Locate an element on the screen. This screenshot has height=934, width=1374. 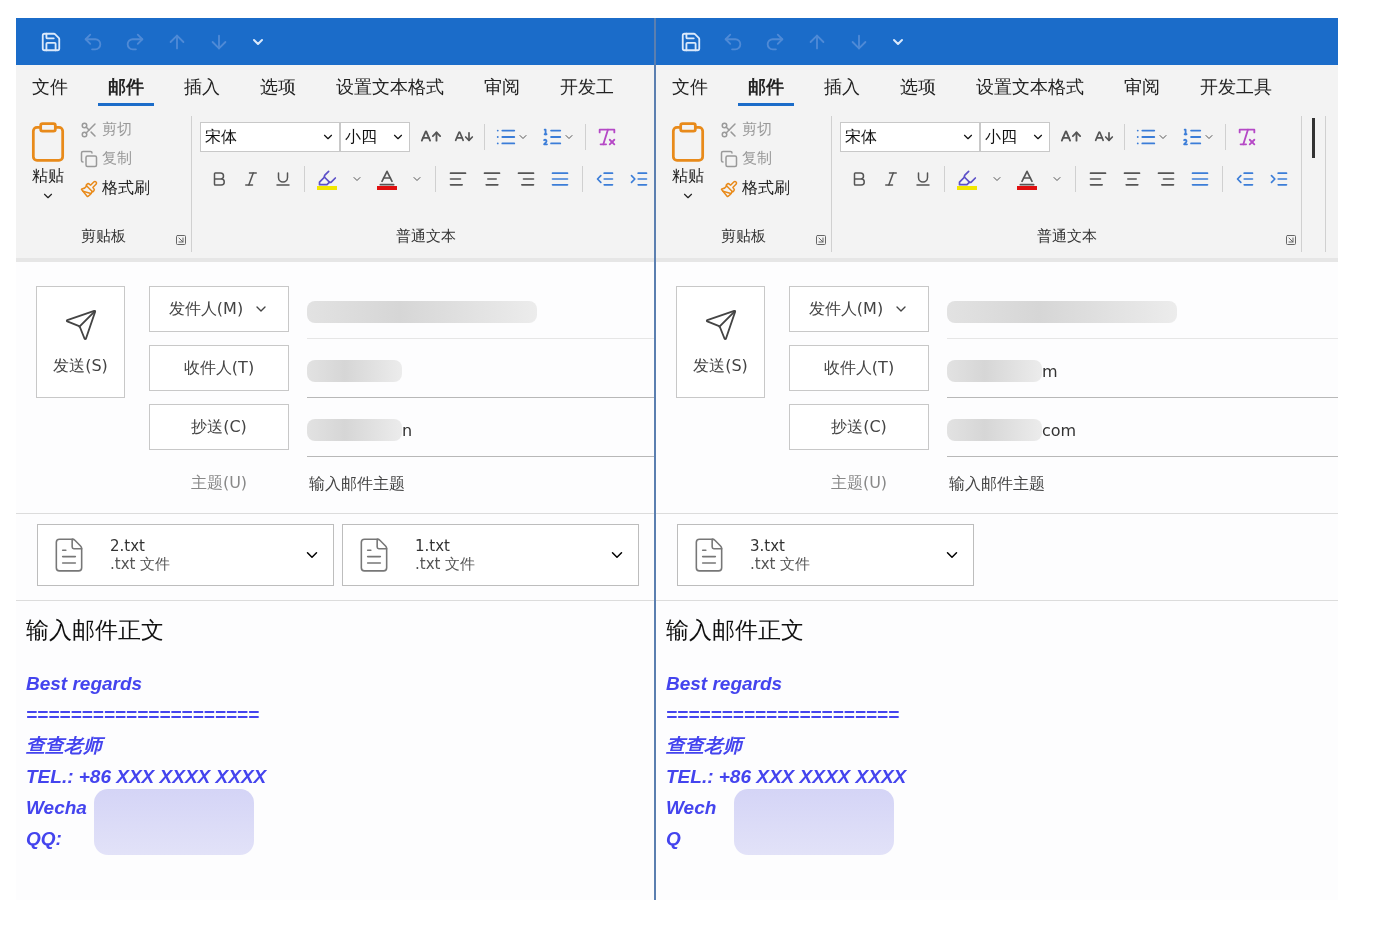
attachment-card: 1.txt .txt 文件 is located at coordinates (490, 555).